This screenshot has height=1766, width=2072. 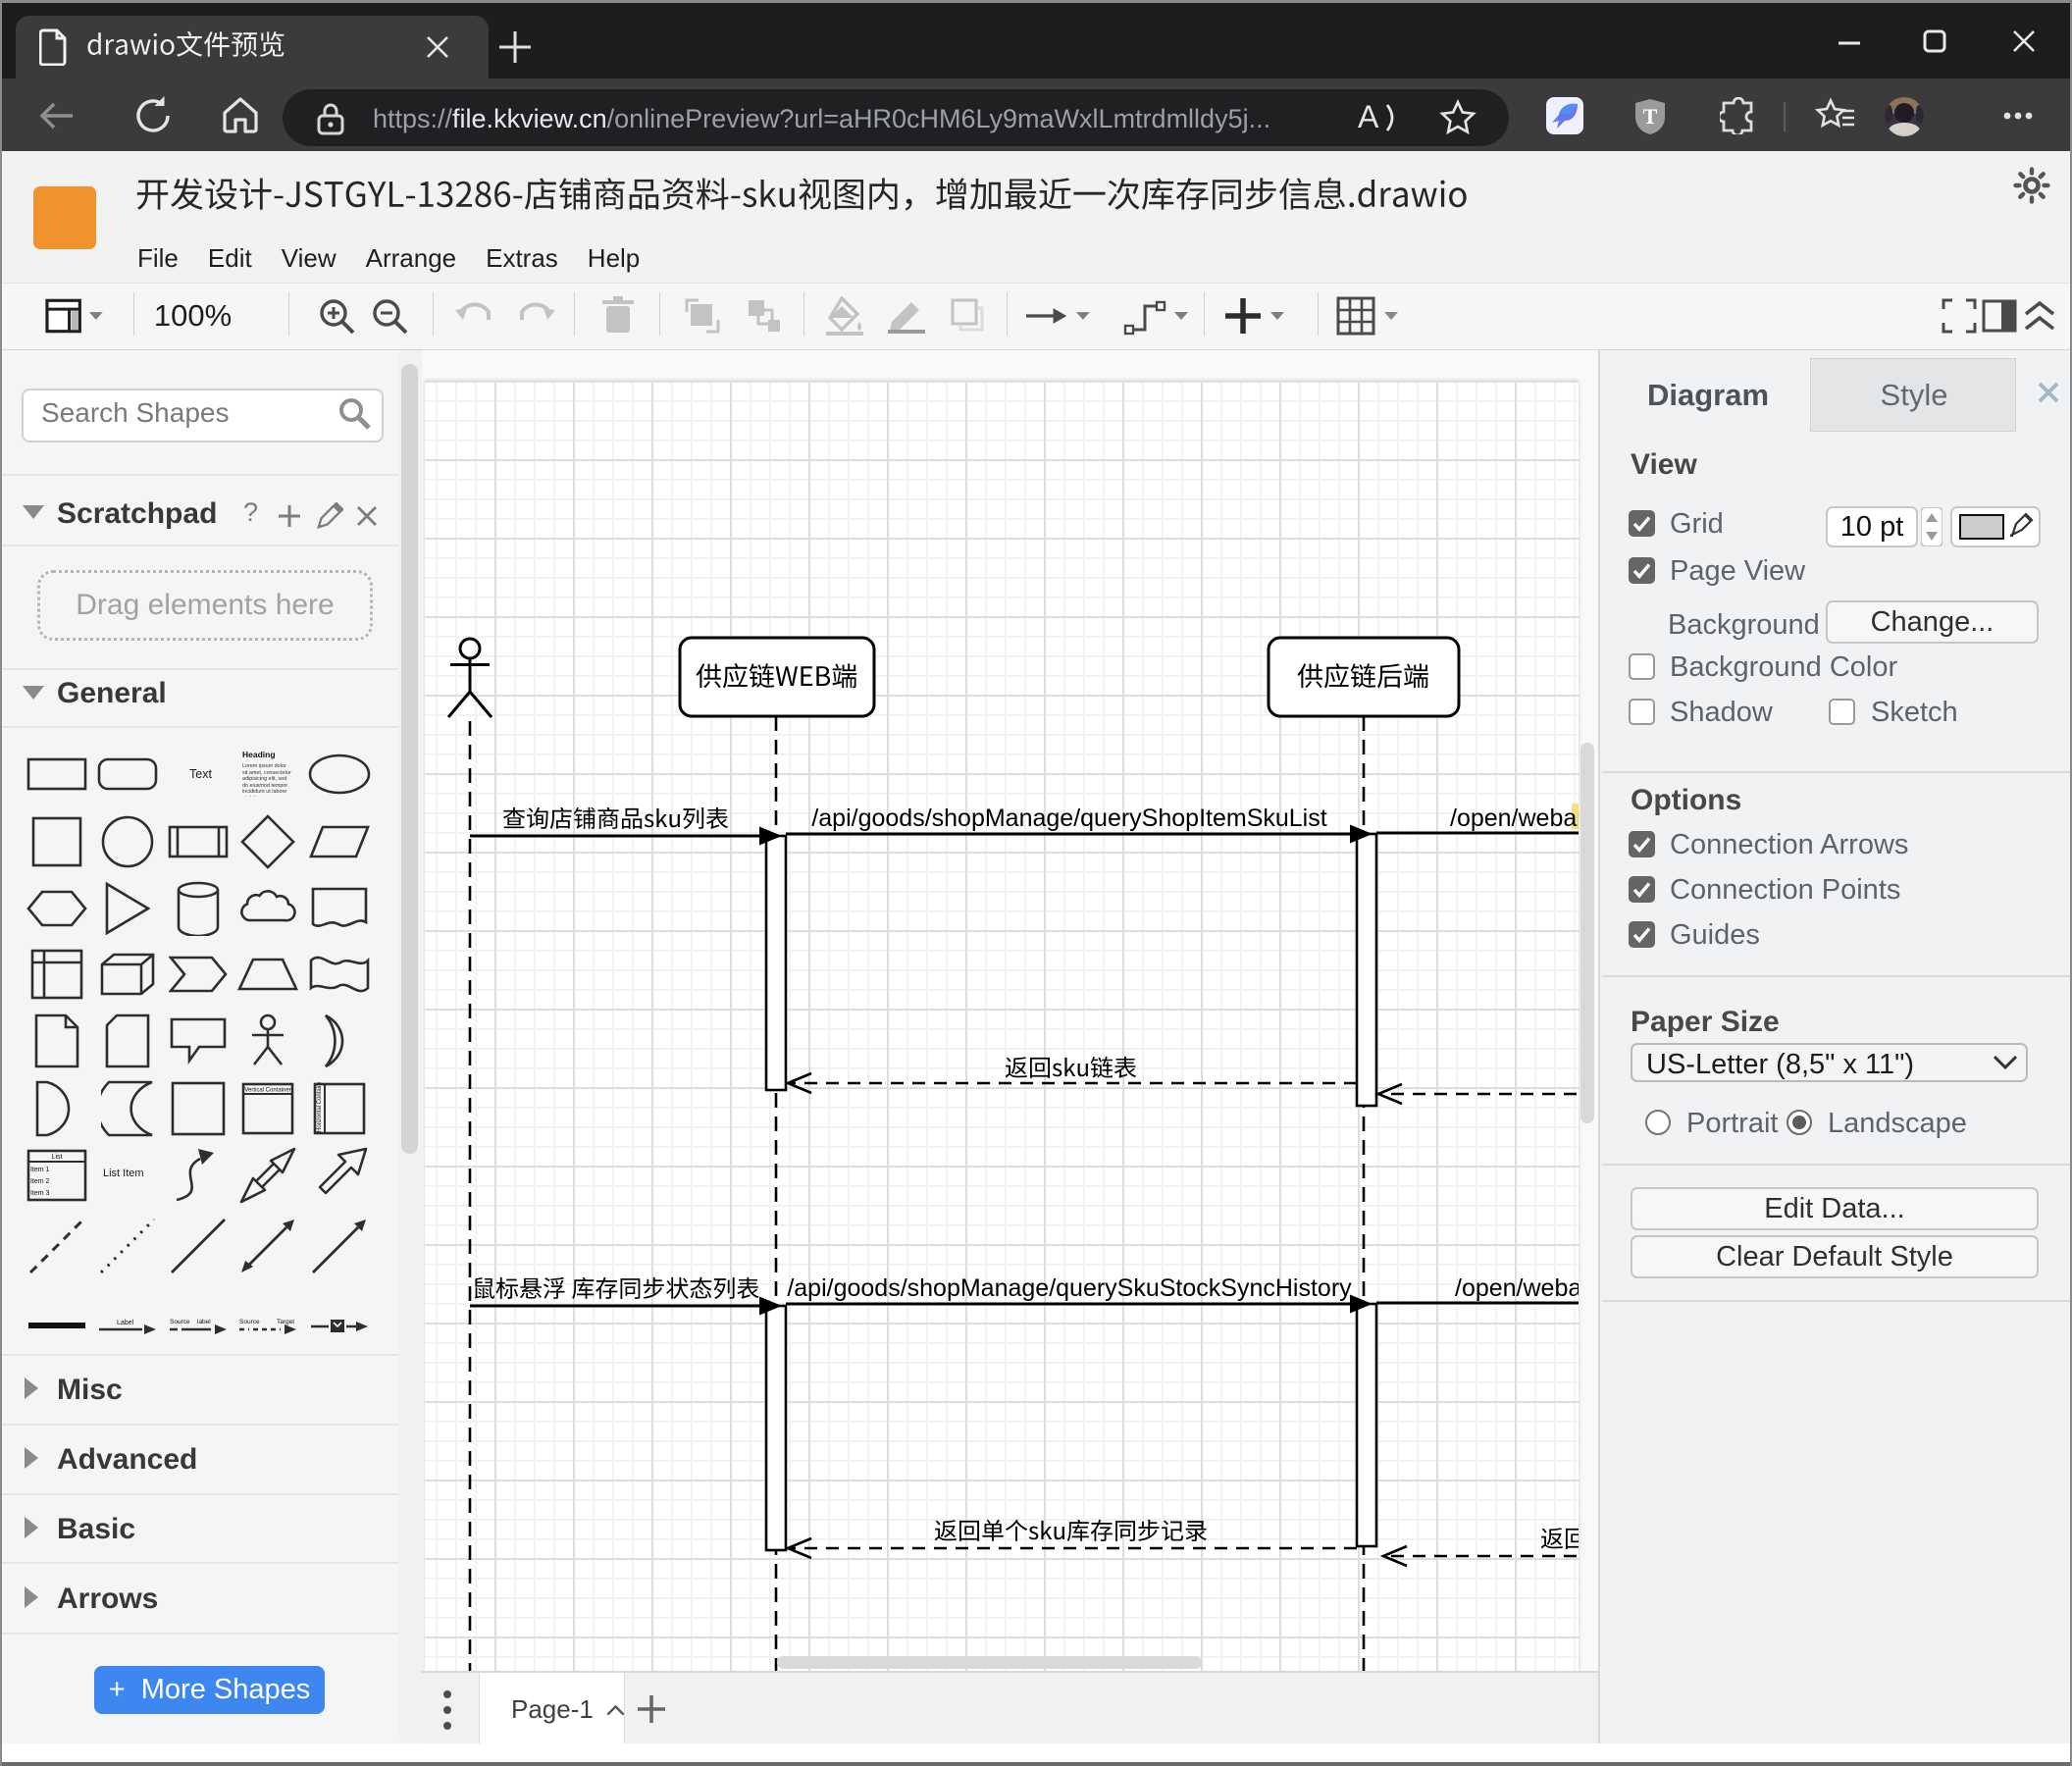 I want to click on svg-text: /open/webapi/iten, so click(x=1517, y=1288).